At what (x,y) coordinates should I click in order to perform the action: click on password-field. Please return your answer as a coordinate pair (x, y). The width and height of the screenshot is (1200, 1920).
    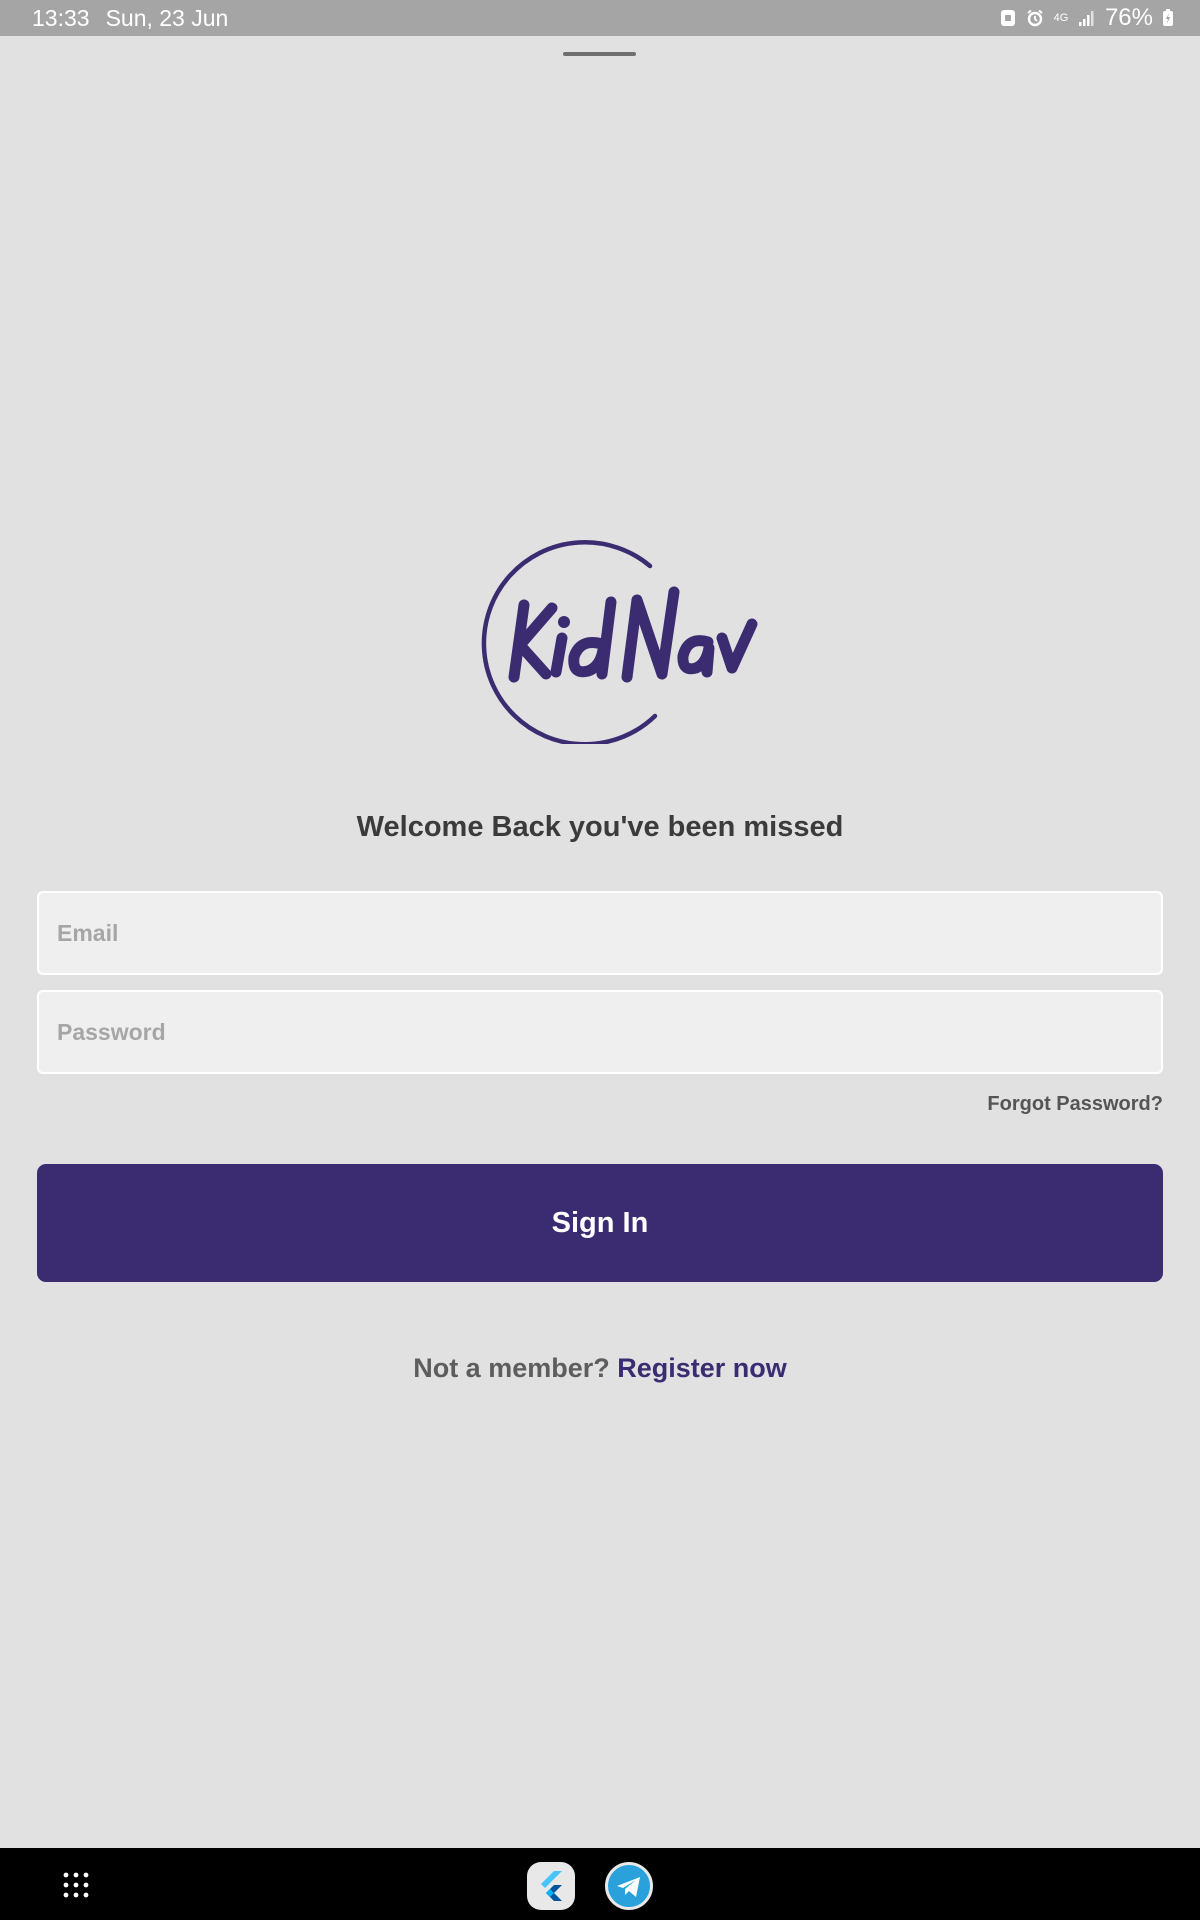
    Looking at the image, I should click on (600, 1032).